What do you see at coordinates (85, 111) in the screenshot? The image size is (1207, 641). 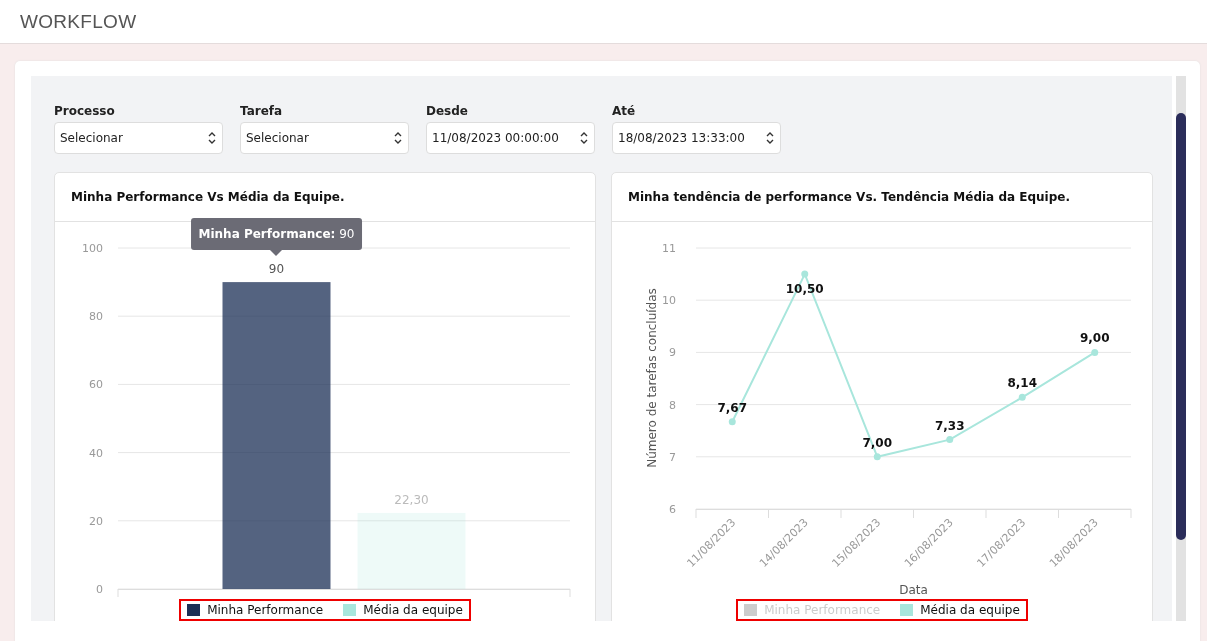 I see `filter-label: Processo` at bounding box center [85, 111].